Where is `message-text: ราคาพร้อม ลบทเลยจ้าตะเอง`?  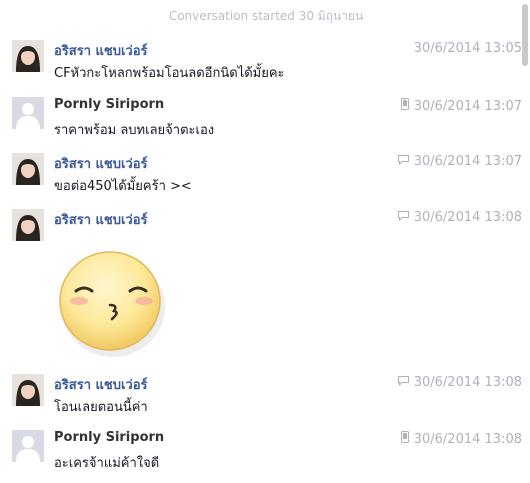 message-text: ราคาพร้อม ลบทเลยจ้าตะเอง is located at coordinates (134, 130).